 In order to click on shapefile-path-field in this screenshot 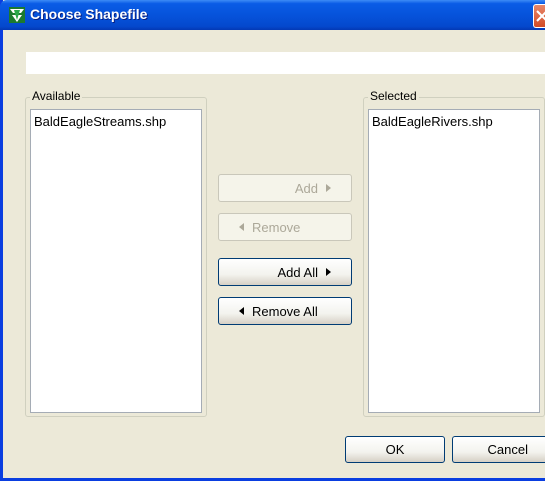, I will do `click(285, 63)`.